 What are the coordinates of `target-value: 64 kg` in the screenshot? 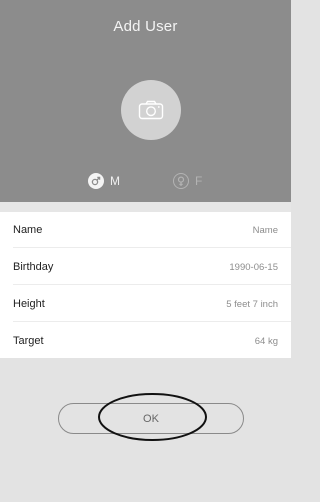 It's located at (266, 341).